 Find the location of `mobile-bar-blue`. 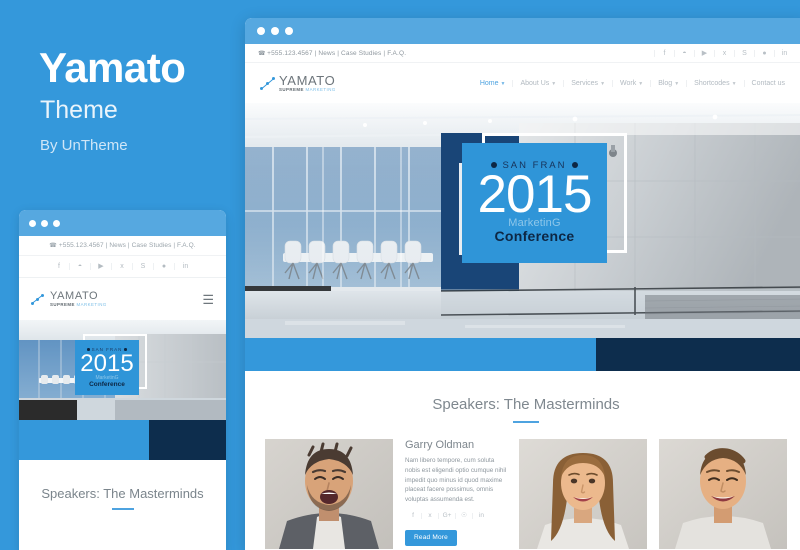

mobile-bar-blue is located at coordinates (84, 440).